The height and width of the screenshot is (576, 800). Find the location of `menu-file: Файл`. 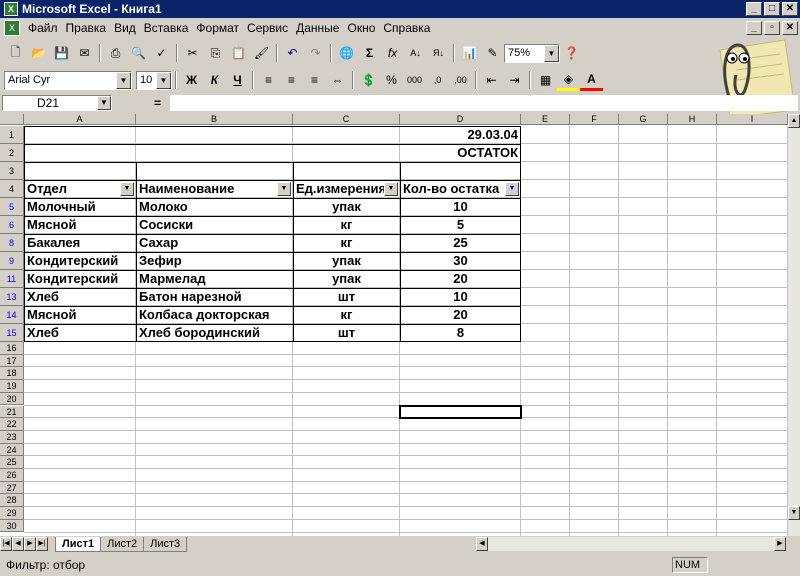

menu-file: Файл is located at coordinates (43, 28).